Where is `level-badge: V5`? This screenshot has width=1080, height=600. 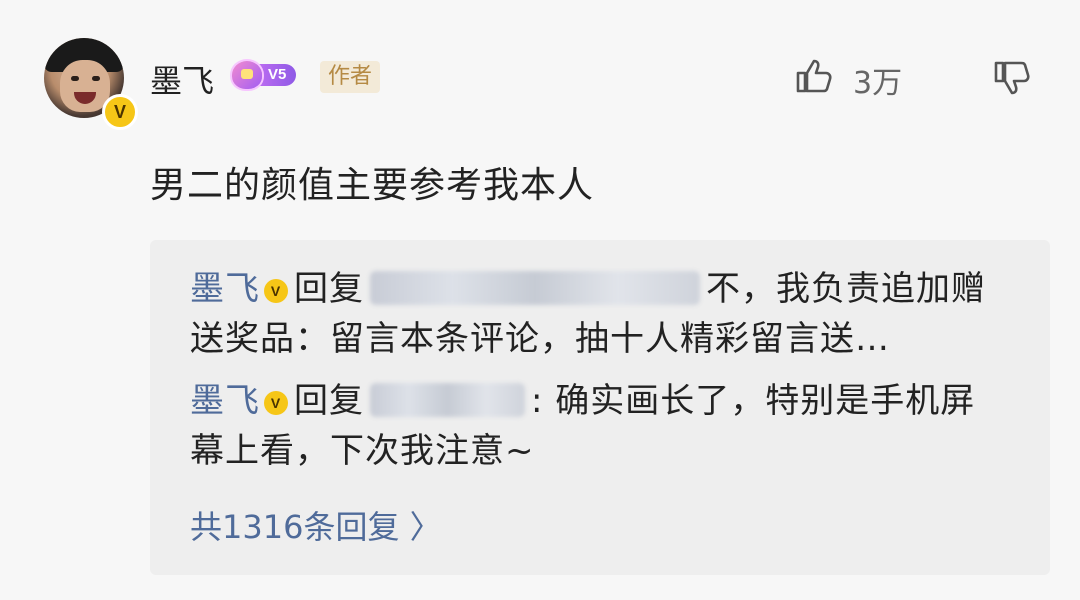
level-badge: V5 is located at coordinates (264, 75).